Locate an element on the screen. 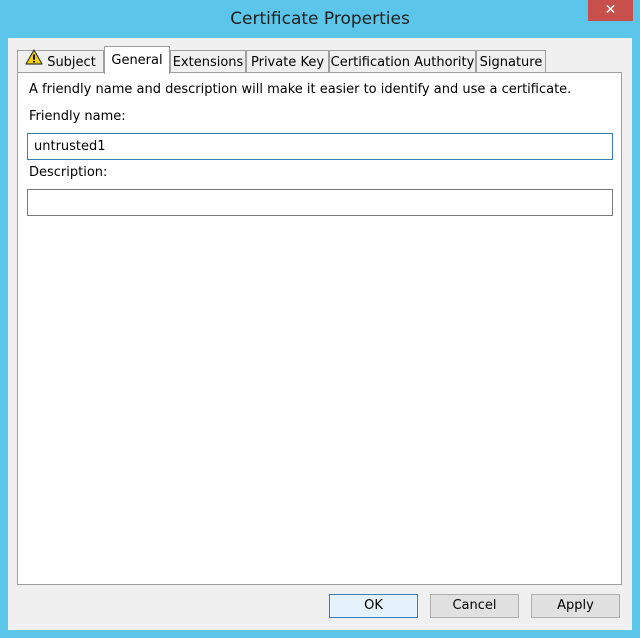 The width and height of the screenshot is (640, 638). tab-extensions-label: Extensions is located at coordinates (208, 62).